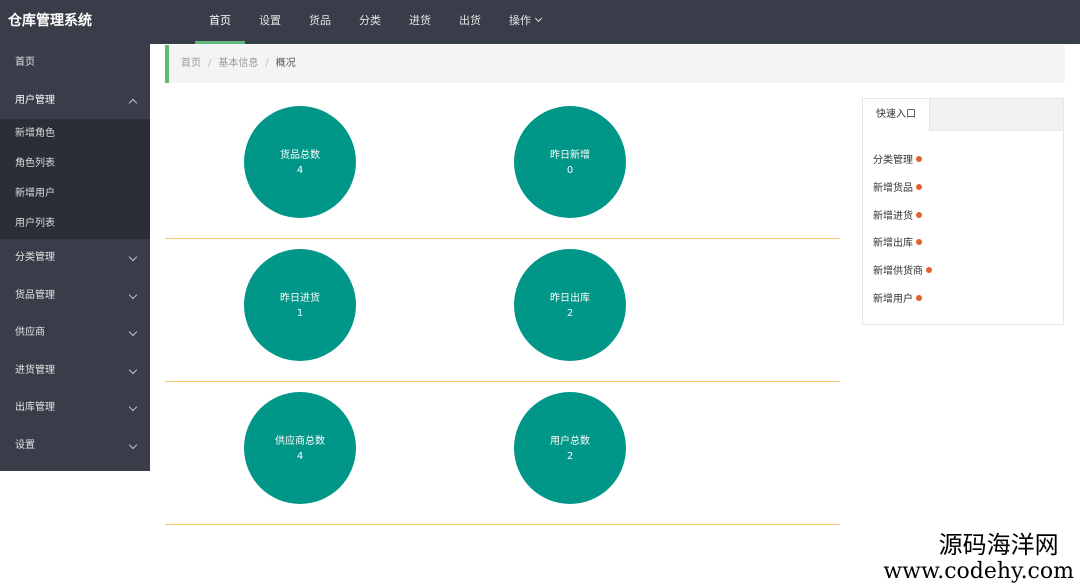 This screenshot has height=588, width=1080. I want to click on stat-label: 供应商总数, so click(300, 441).